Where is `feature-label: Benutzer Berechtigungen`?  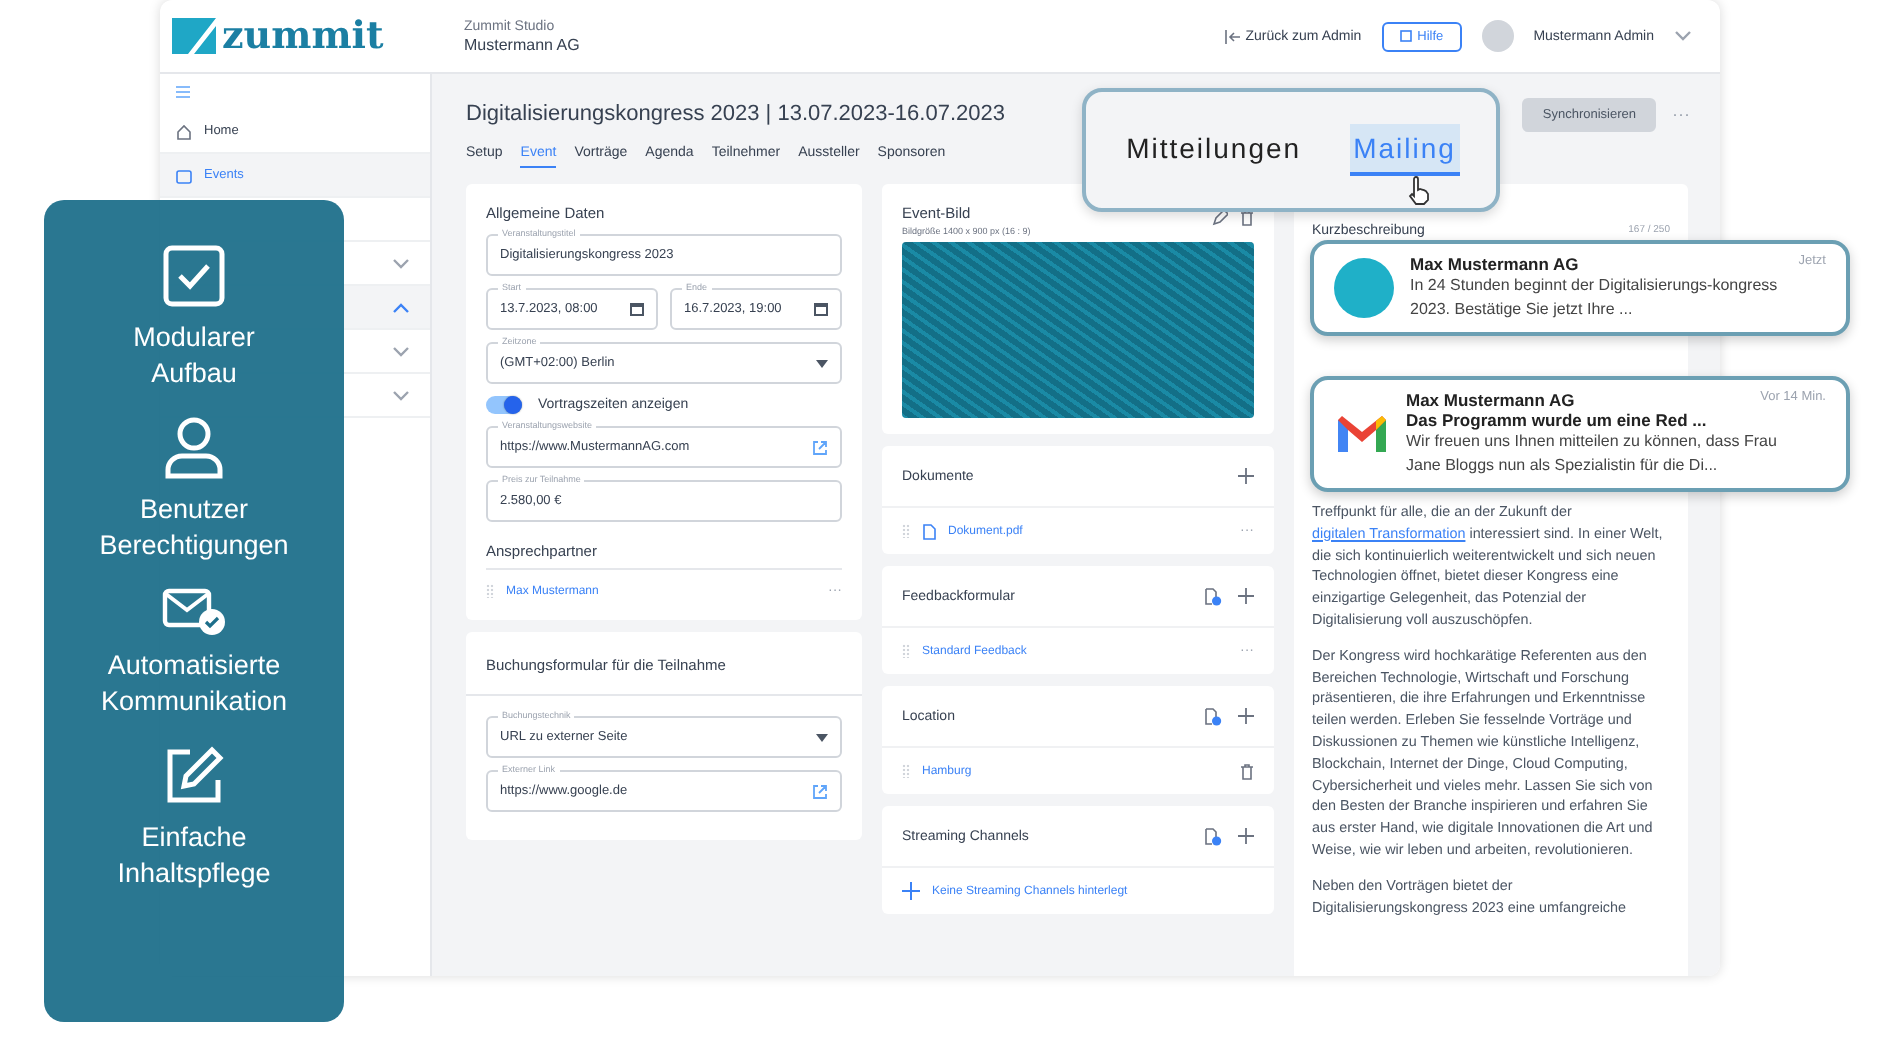
feature-label: Benutzer Berechtigungen is located at coordinates (194, 528).